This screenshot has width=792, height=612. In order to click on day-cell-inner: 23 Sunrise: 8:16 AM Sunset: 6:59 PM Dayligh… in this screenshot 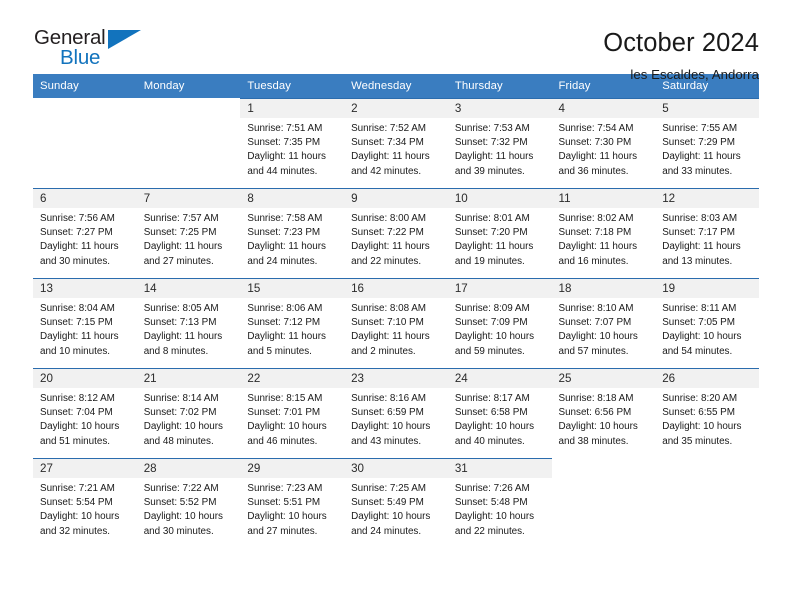, I will do `click(396, 413)`.